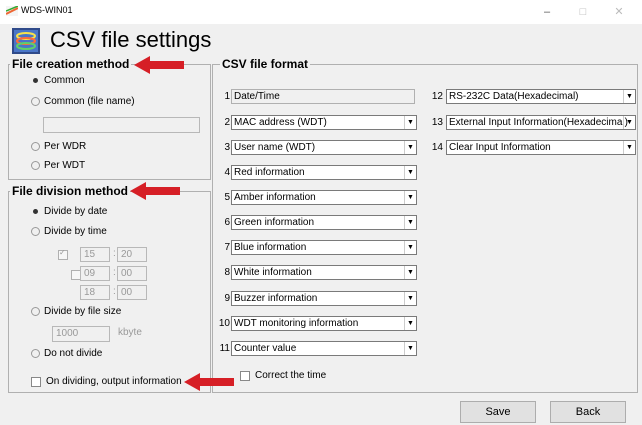 The width and height of the screenshot is (642, 425). I want to click on field-num-8: 8, so click(227, 272).